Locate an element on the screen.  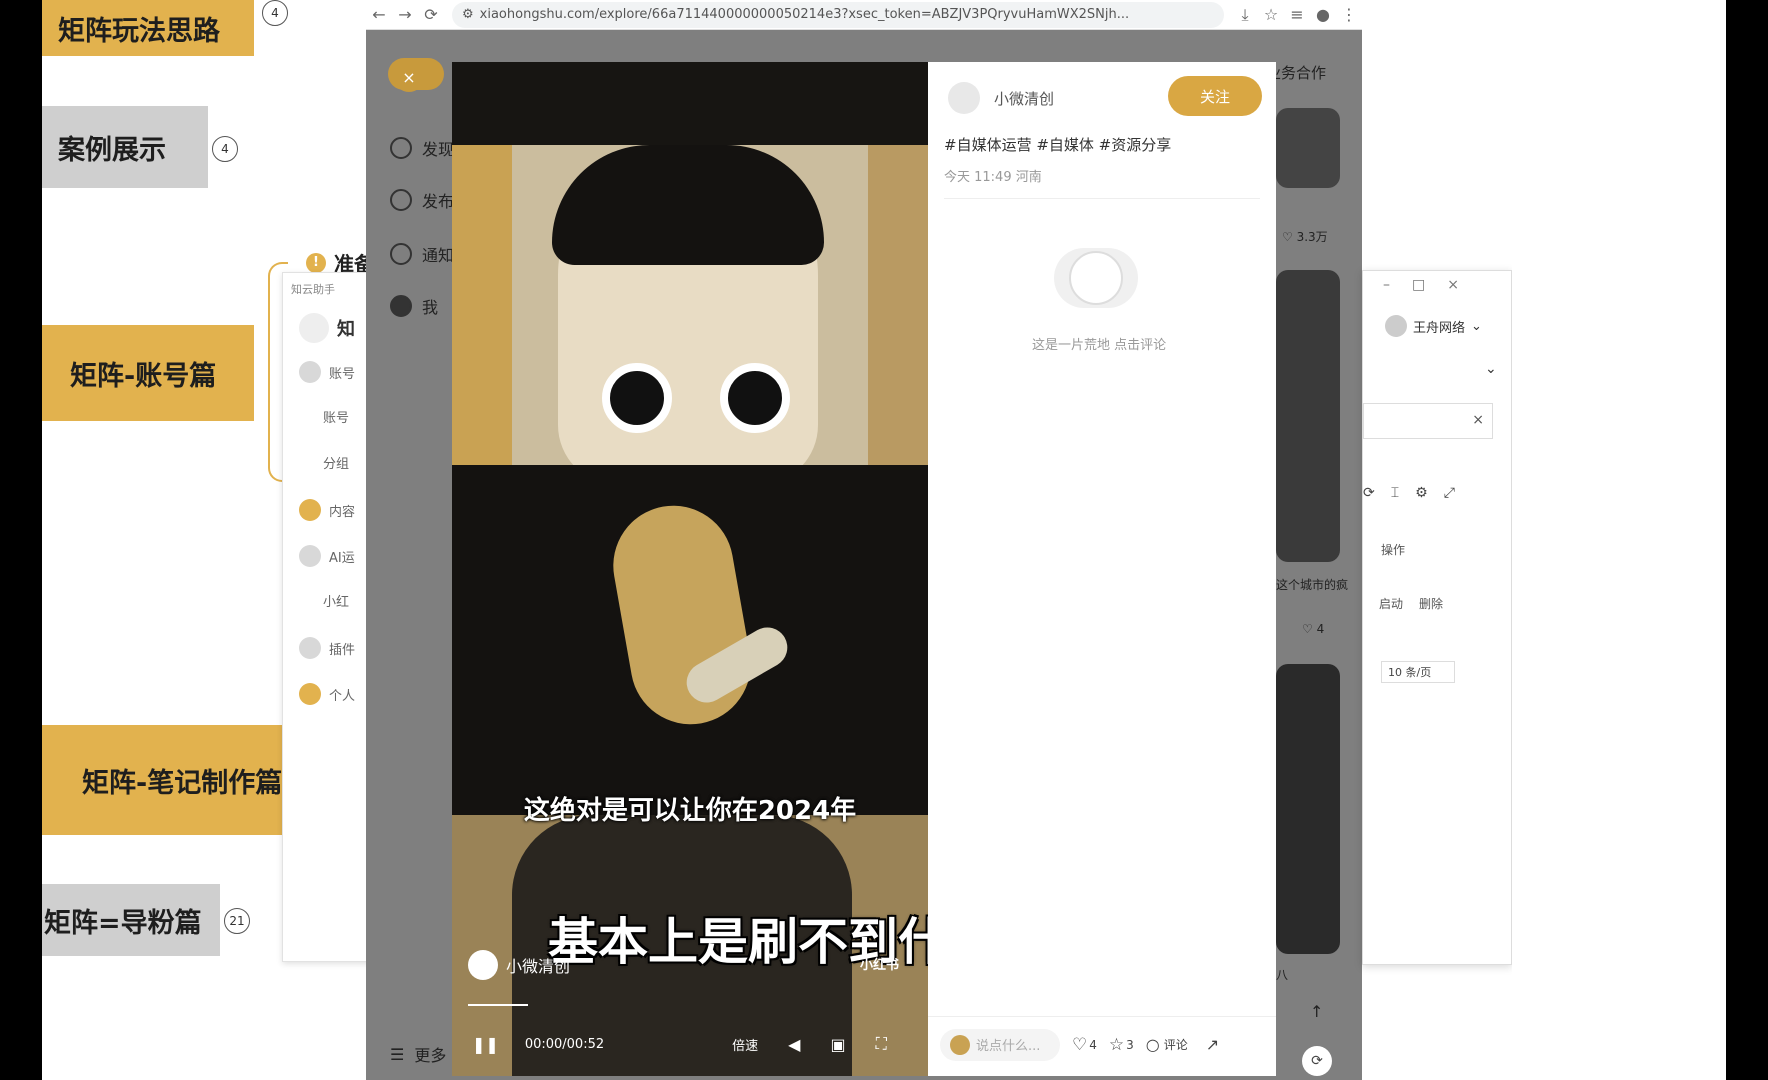
mute-icon: ◀ is located at coordinates (794, 1044).